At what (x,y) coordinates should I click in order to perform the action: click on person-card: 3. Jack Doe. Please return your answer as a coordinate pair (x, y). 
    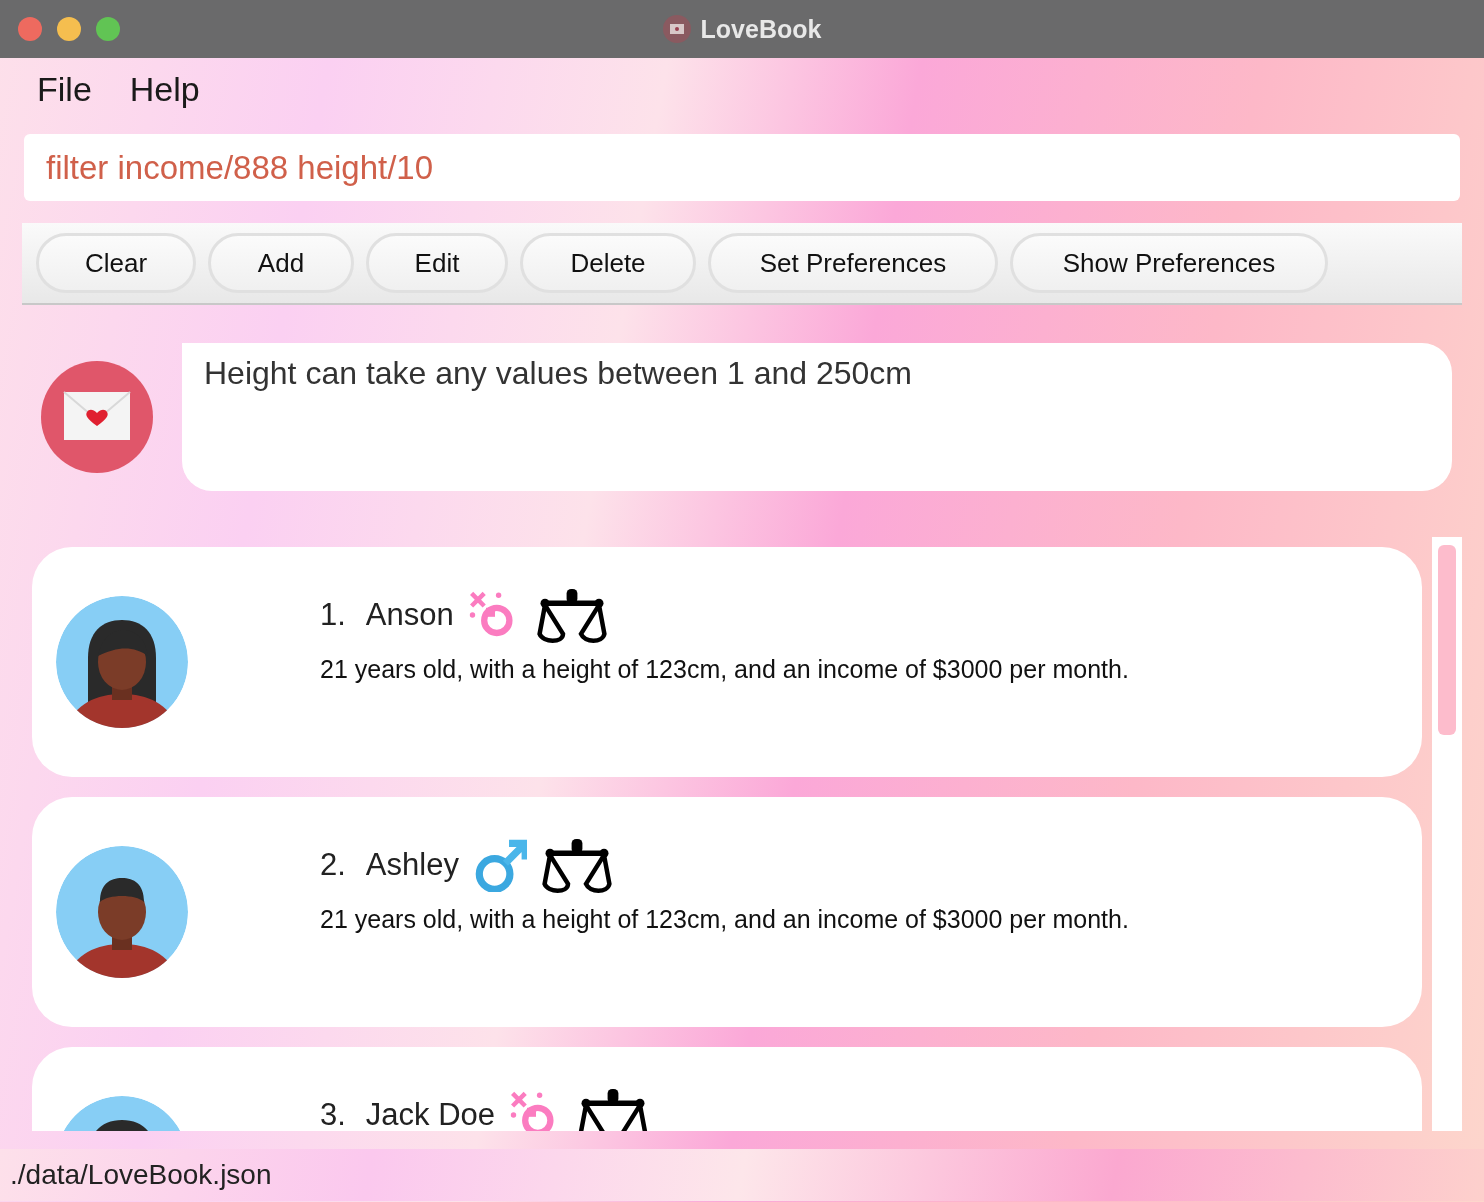
    Looking at the image, I should click on (727, 1089).